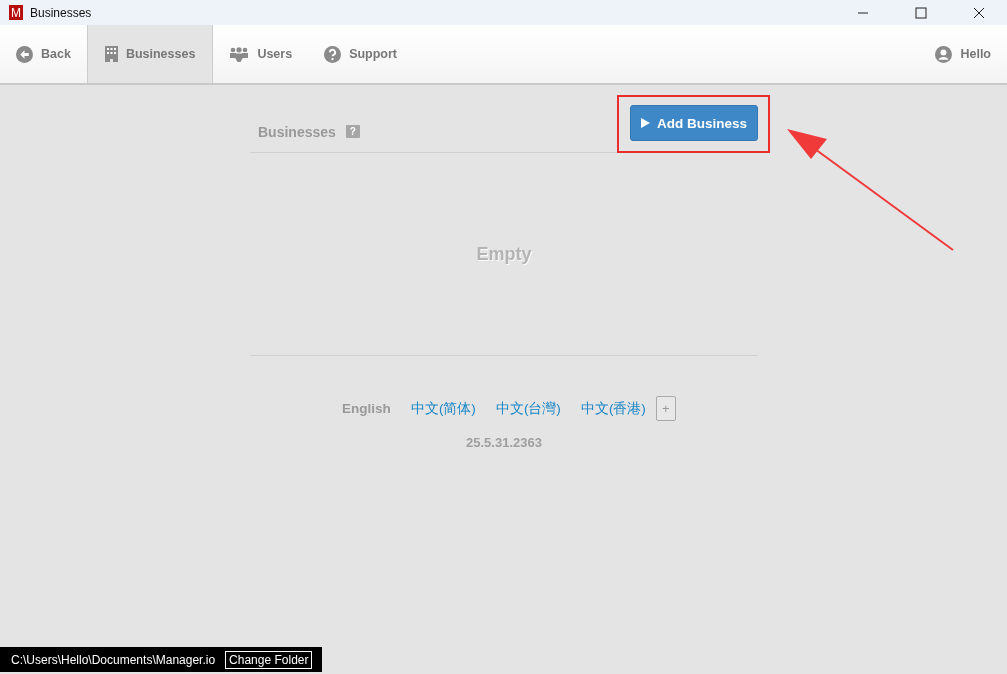  Describe the element at coordinates (297, 132) in the screenshot. I see `section-title: Businesses` at that location.